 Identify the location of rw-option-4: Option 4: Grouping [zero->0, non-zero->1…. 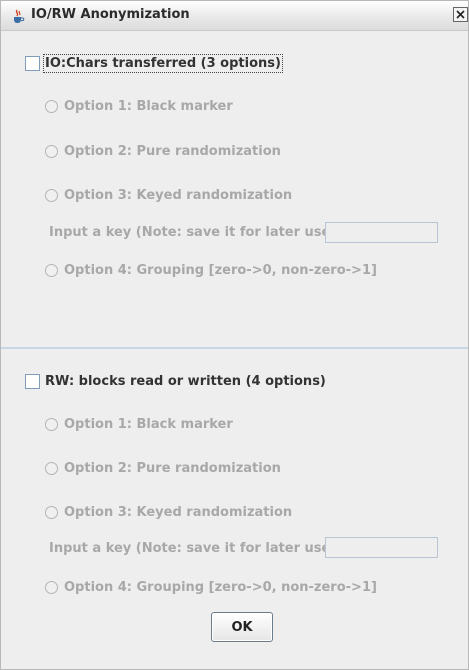
(211, 587).